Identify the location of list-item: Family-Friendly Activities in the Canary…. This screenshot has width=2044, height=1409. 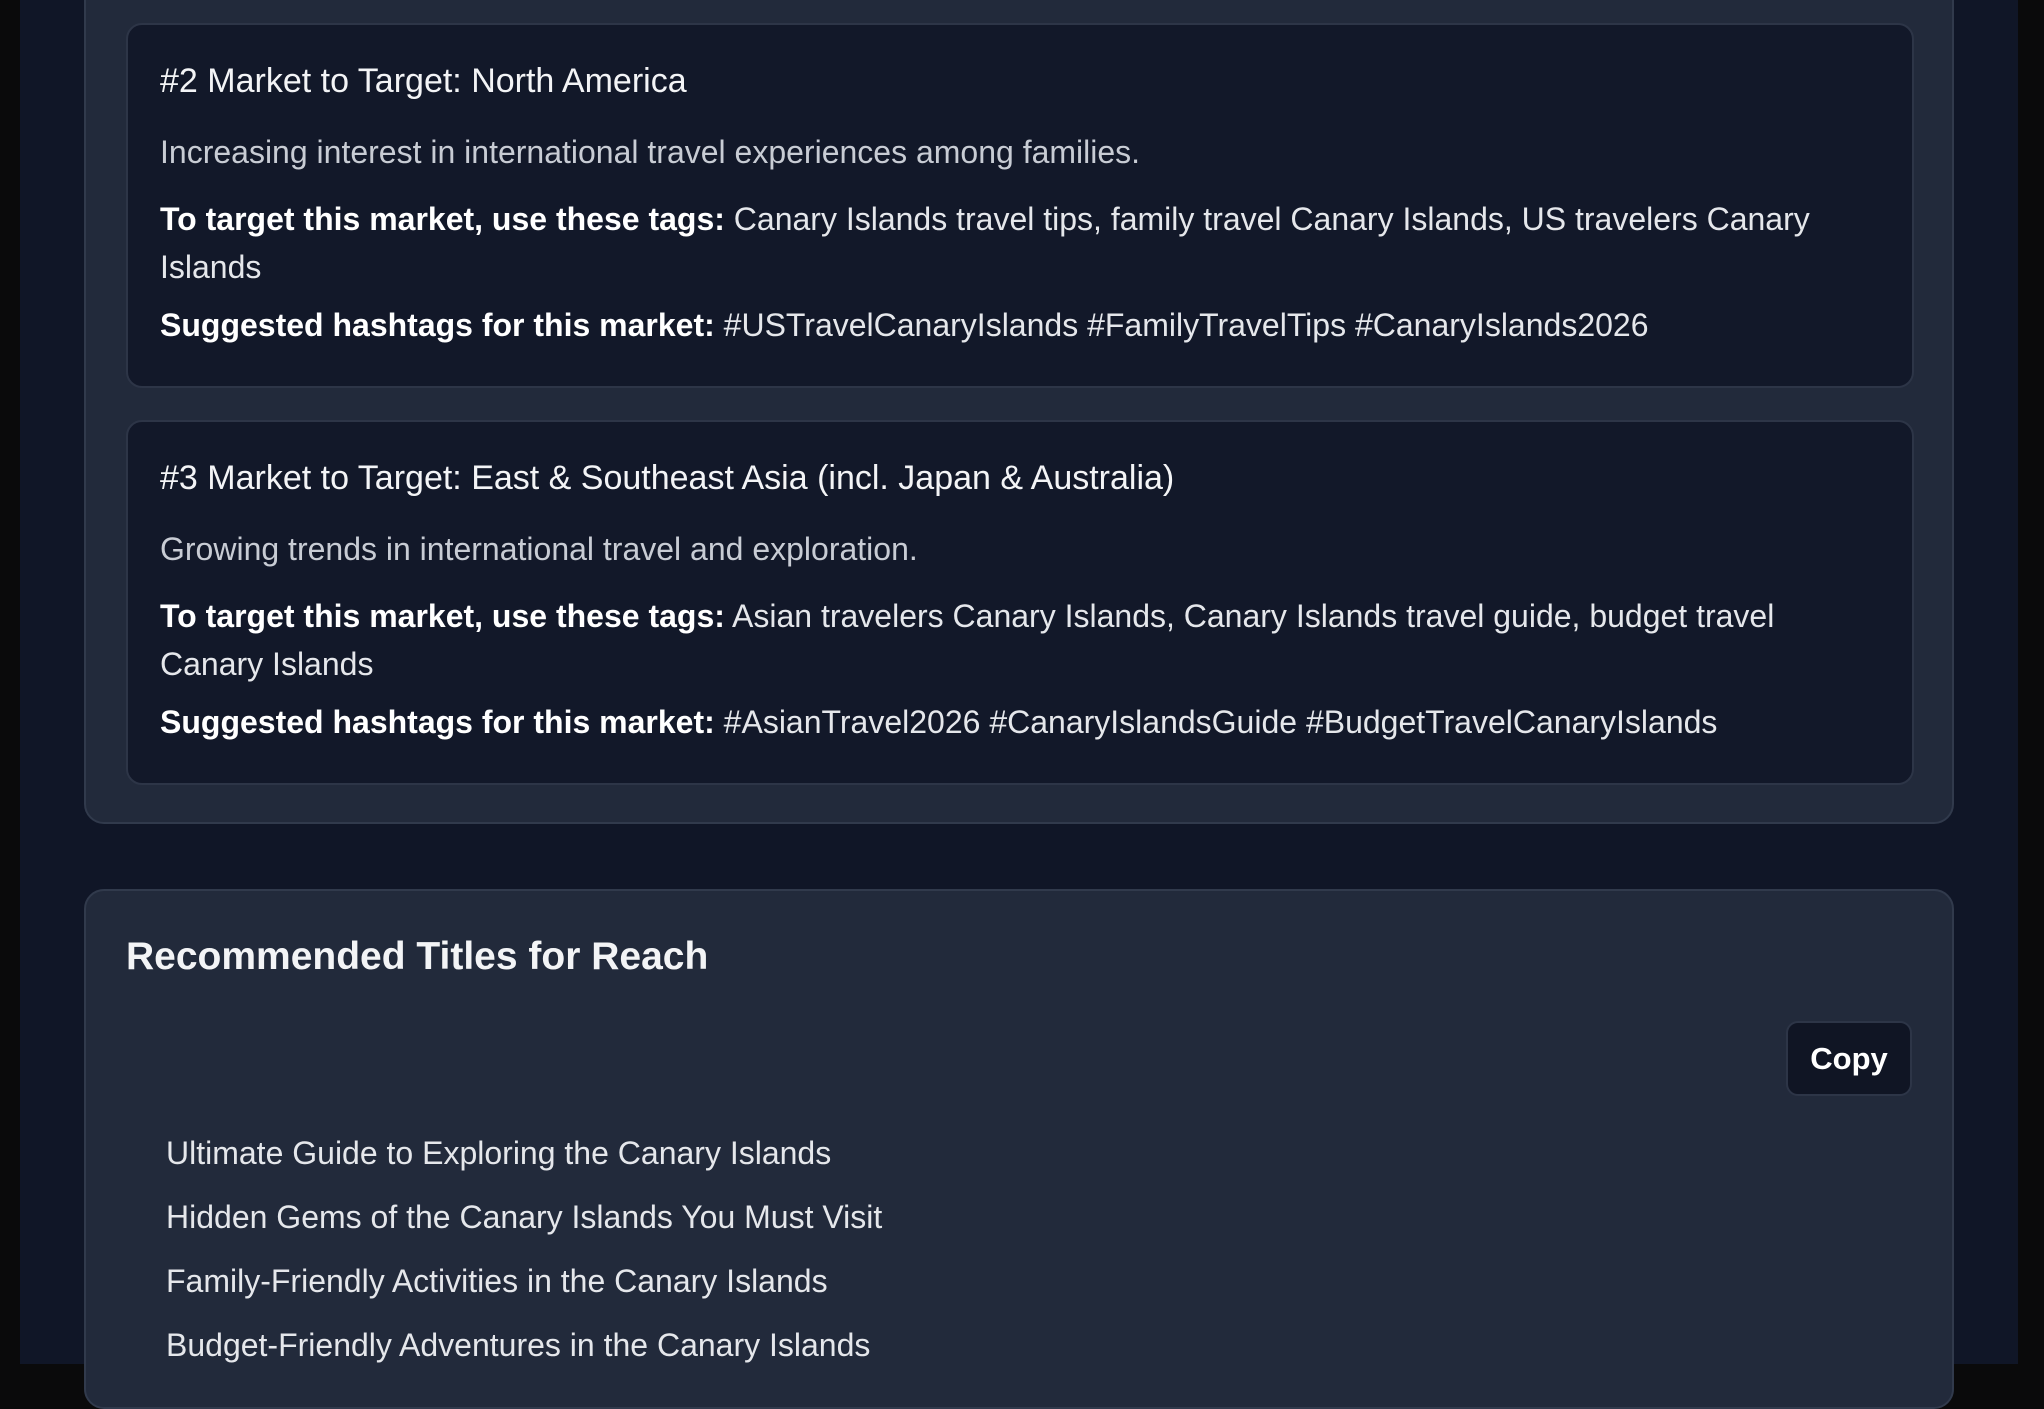
(497, 1281).